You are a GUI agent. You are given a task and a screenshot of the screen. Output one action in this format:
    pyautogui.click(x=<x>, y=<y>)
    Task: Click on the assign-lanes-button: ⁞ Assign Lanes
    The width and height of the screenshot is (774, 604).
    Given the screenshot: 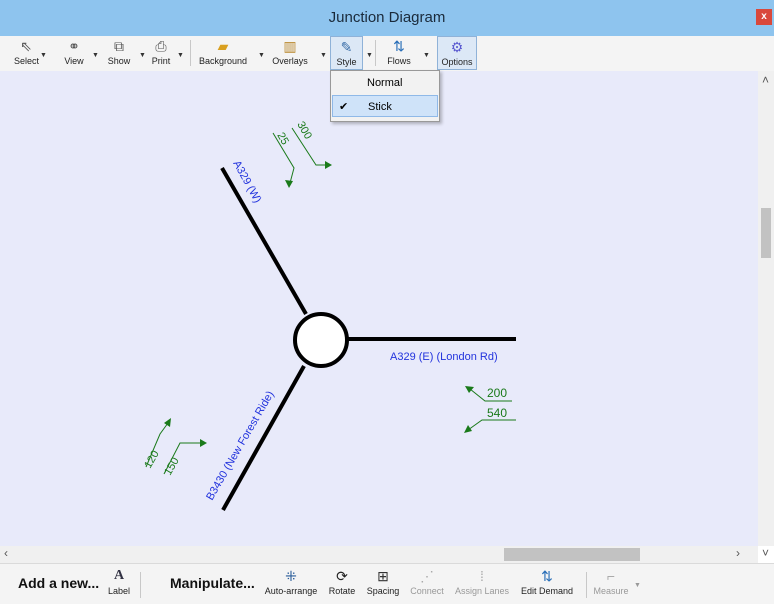 What is the action you would take?
    pyautogui.click(x=482, y=581)
    